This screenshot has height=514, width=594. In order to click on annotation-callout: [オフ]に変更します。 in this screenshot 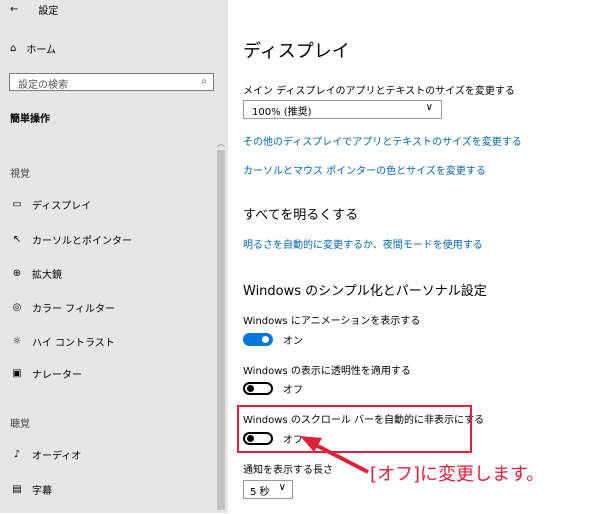, I will do `click(457, 474)`.